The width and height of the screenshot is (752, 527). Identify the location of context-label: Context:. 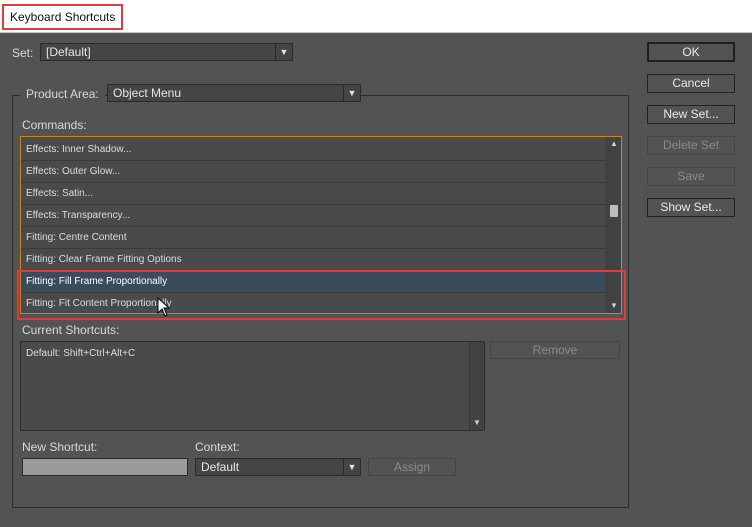
(217, 447).